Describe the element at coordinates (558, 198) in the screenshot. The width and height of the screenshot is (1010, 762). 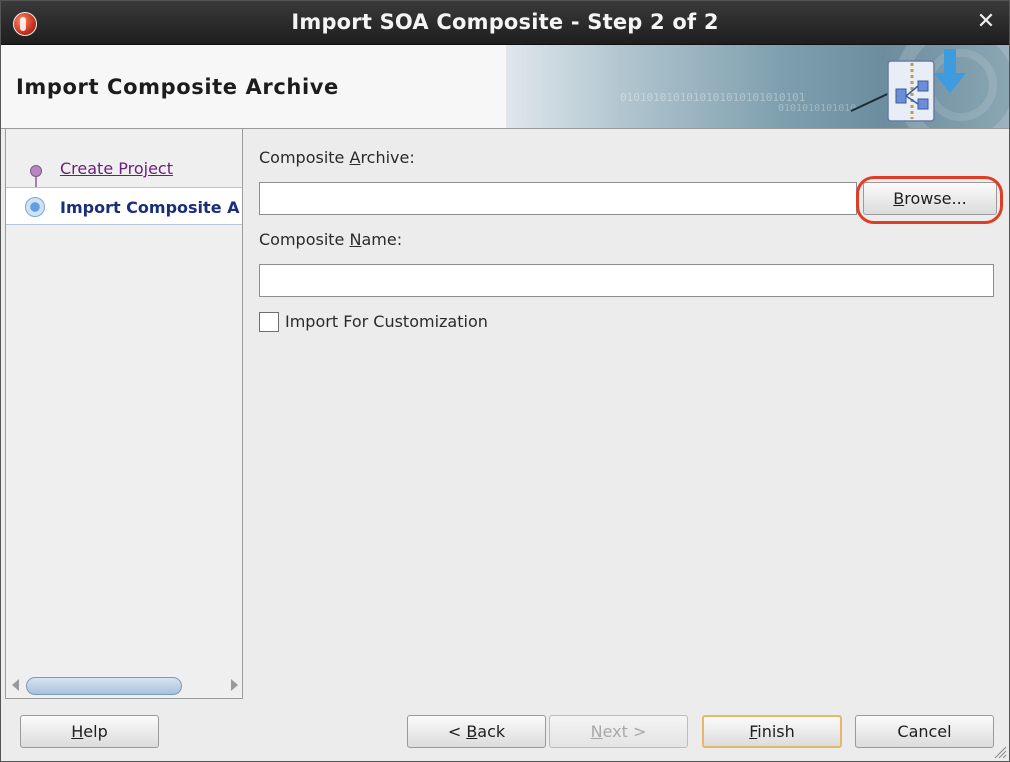
I see `composite-archive-input` at that location.